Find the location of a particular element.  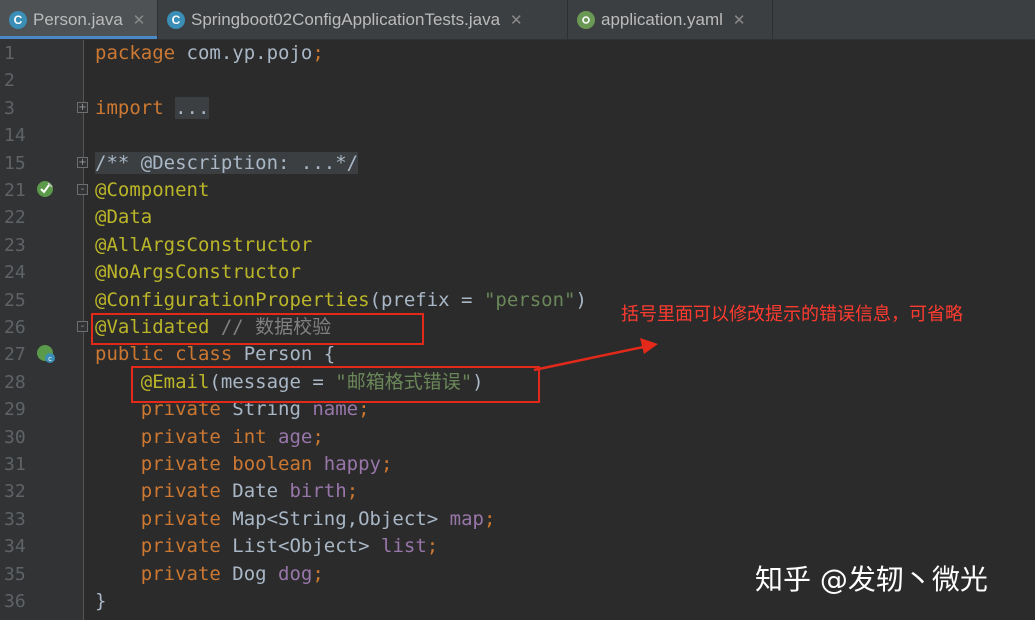

code-text: @NoArgsConstructor is located at coordinates (198, 272).